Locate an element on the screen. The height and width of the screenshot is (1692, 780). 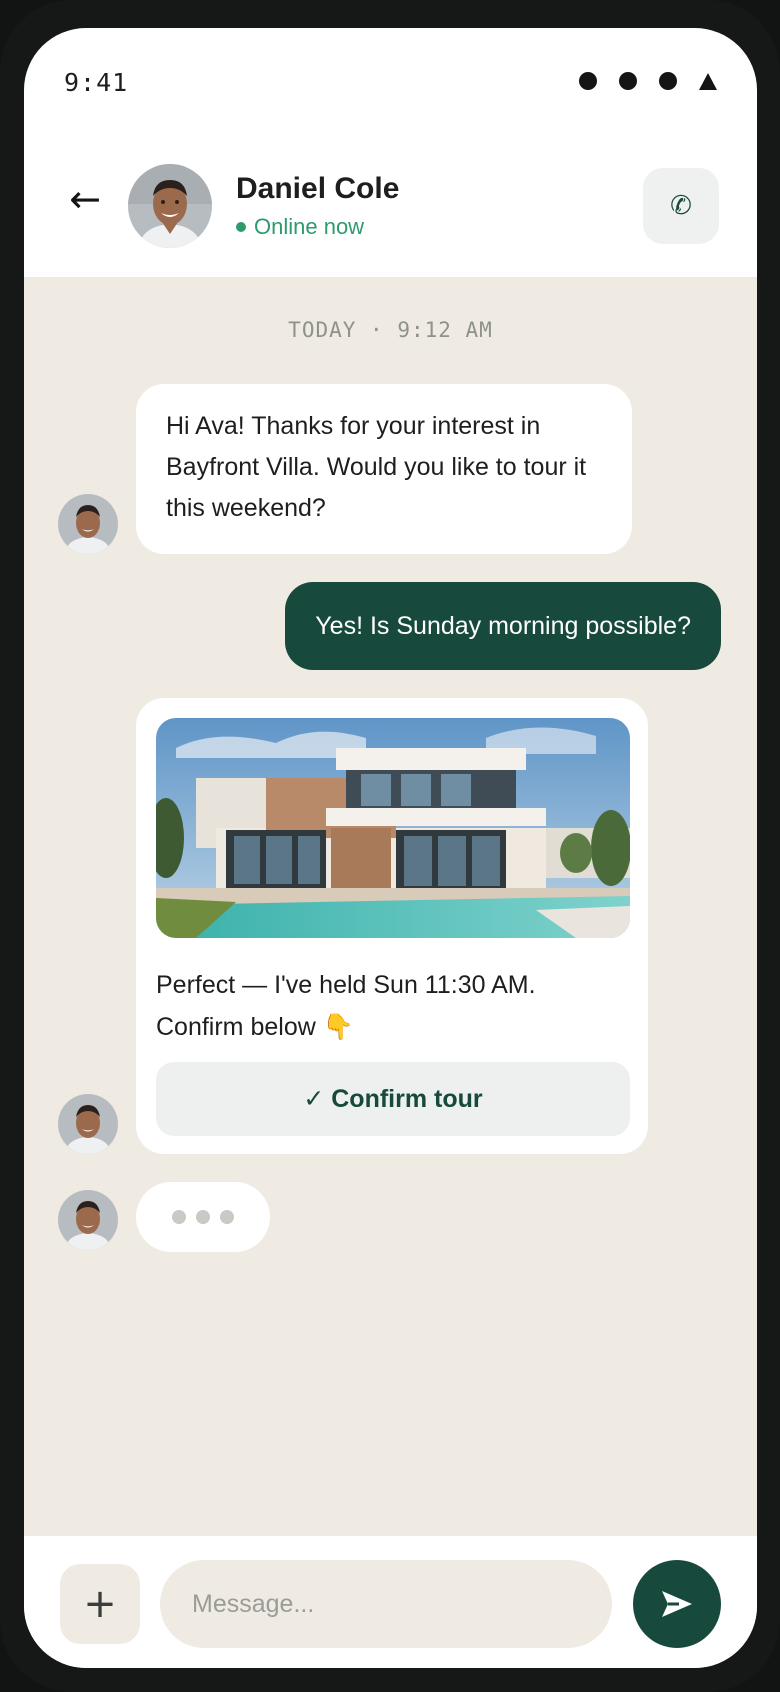
arrow-left-icon: ← is located at coordinates (85, 199).